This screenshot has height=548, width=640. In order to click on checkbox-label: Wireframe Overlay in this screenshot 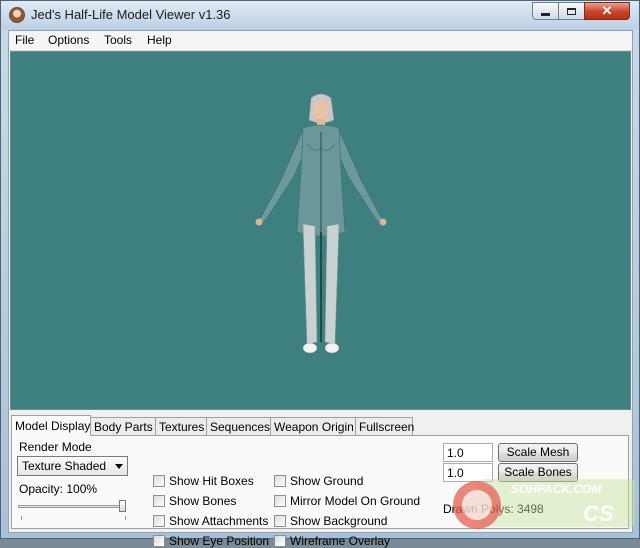, I will do `click(340, 541)`.